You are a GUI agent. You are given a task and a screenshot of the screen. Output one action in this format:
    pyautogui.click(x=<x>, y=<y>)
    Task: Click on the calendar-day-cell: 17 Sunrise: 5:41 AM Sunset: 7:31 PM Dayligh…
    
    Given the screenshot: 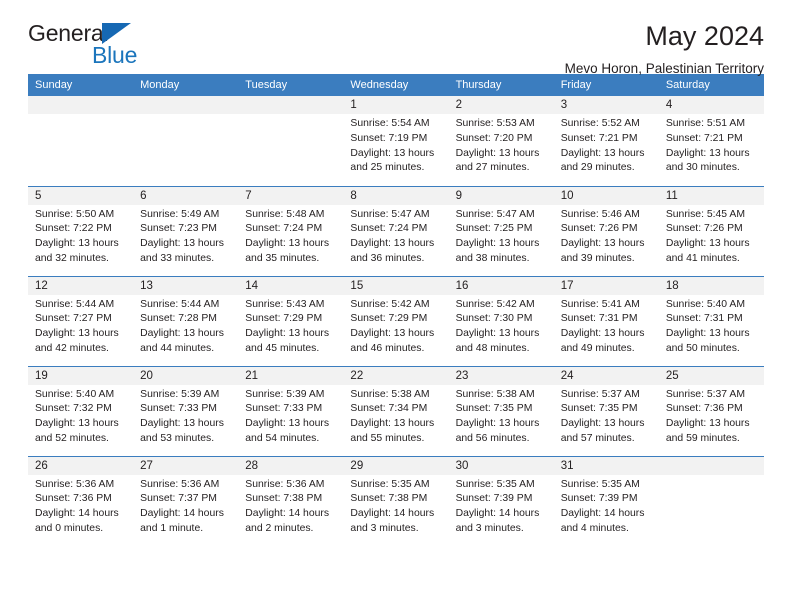 What is the action you would take?
    pyautogui.click(x=606, y=320)
    